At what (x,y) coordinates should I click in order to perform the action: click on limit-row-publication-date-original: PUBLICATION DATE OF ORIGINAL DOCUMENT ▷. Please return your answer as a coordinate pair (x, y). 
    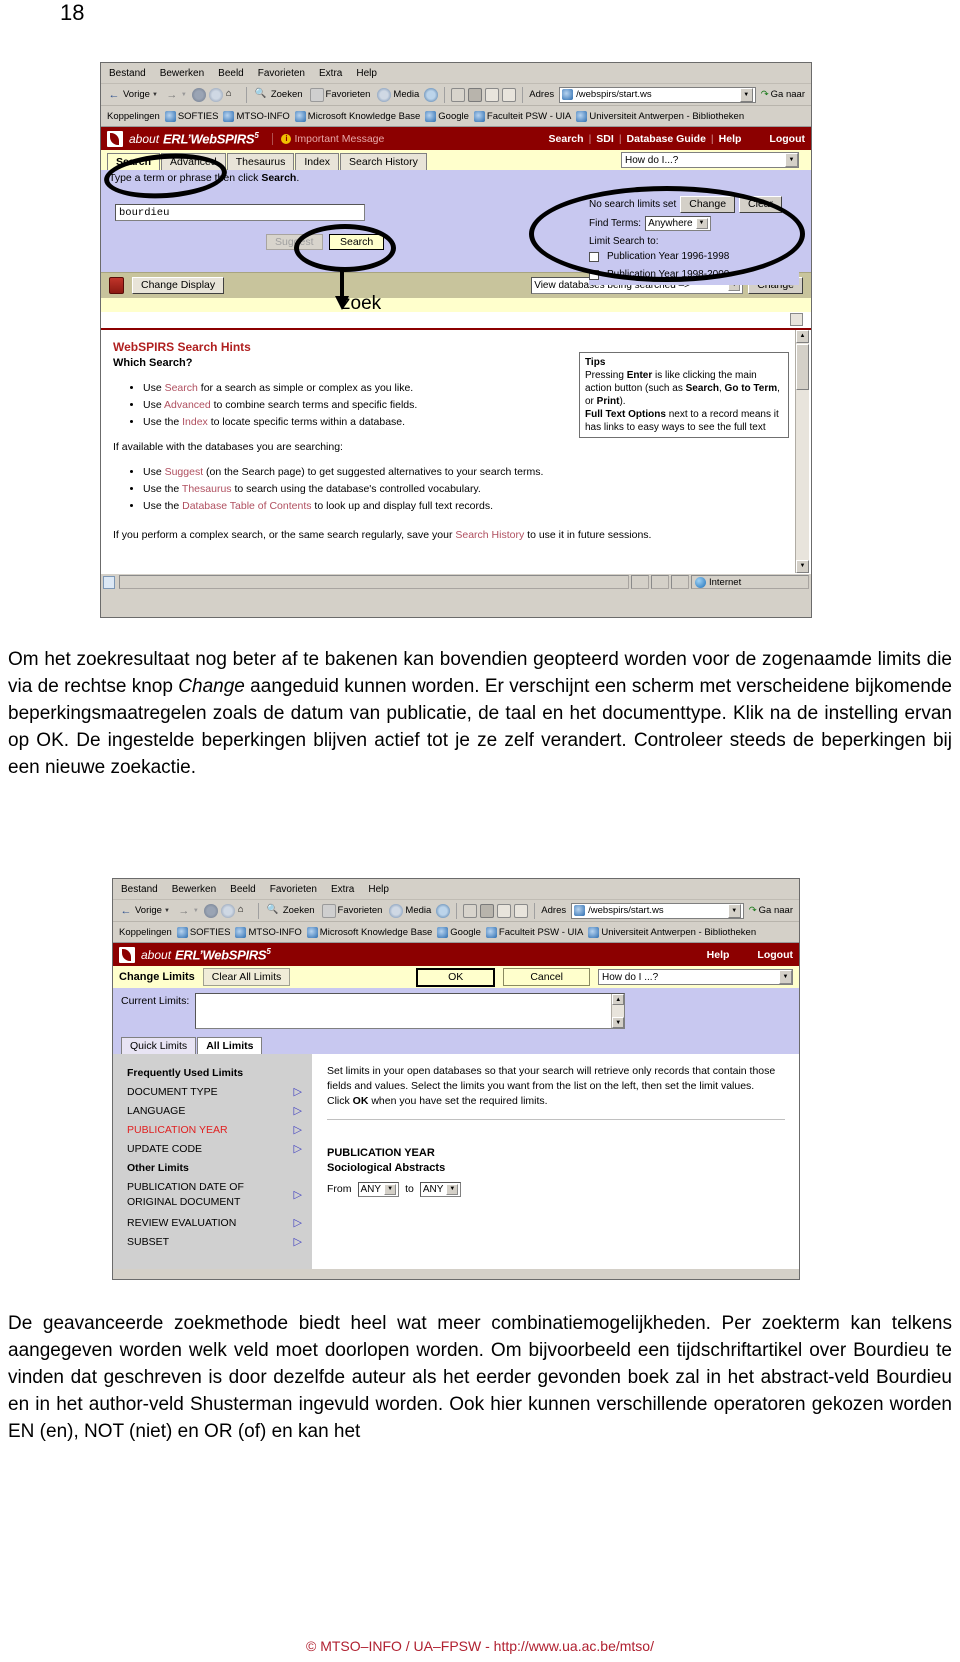
    Looking at the image, I should click on (212, 1194).